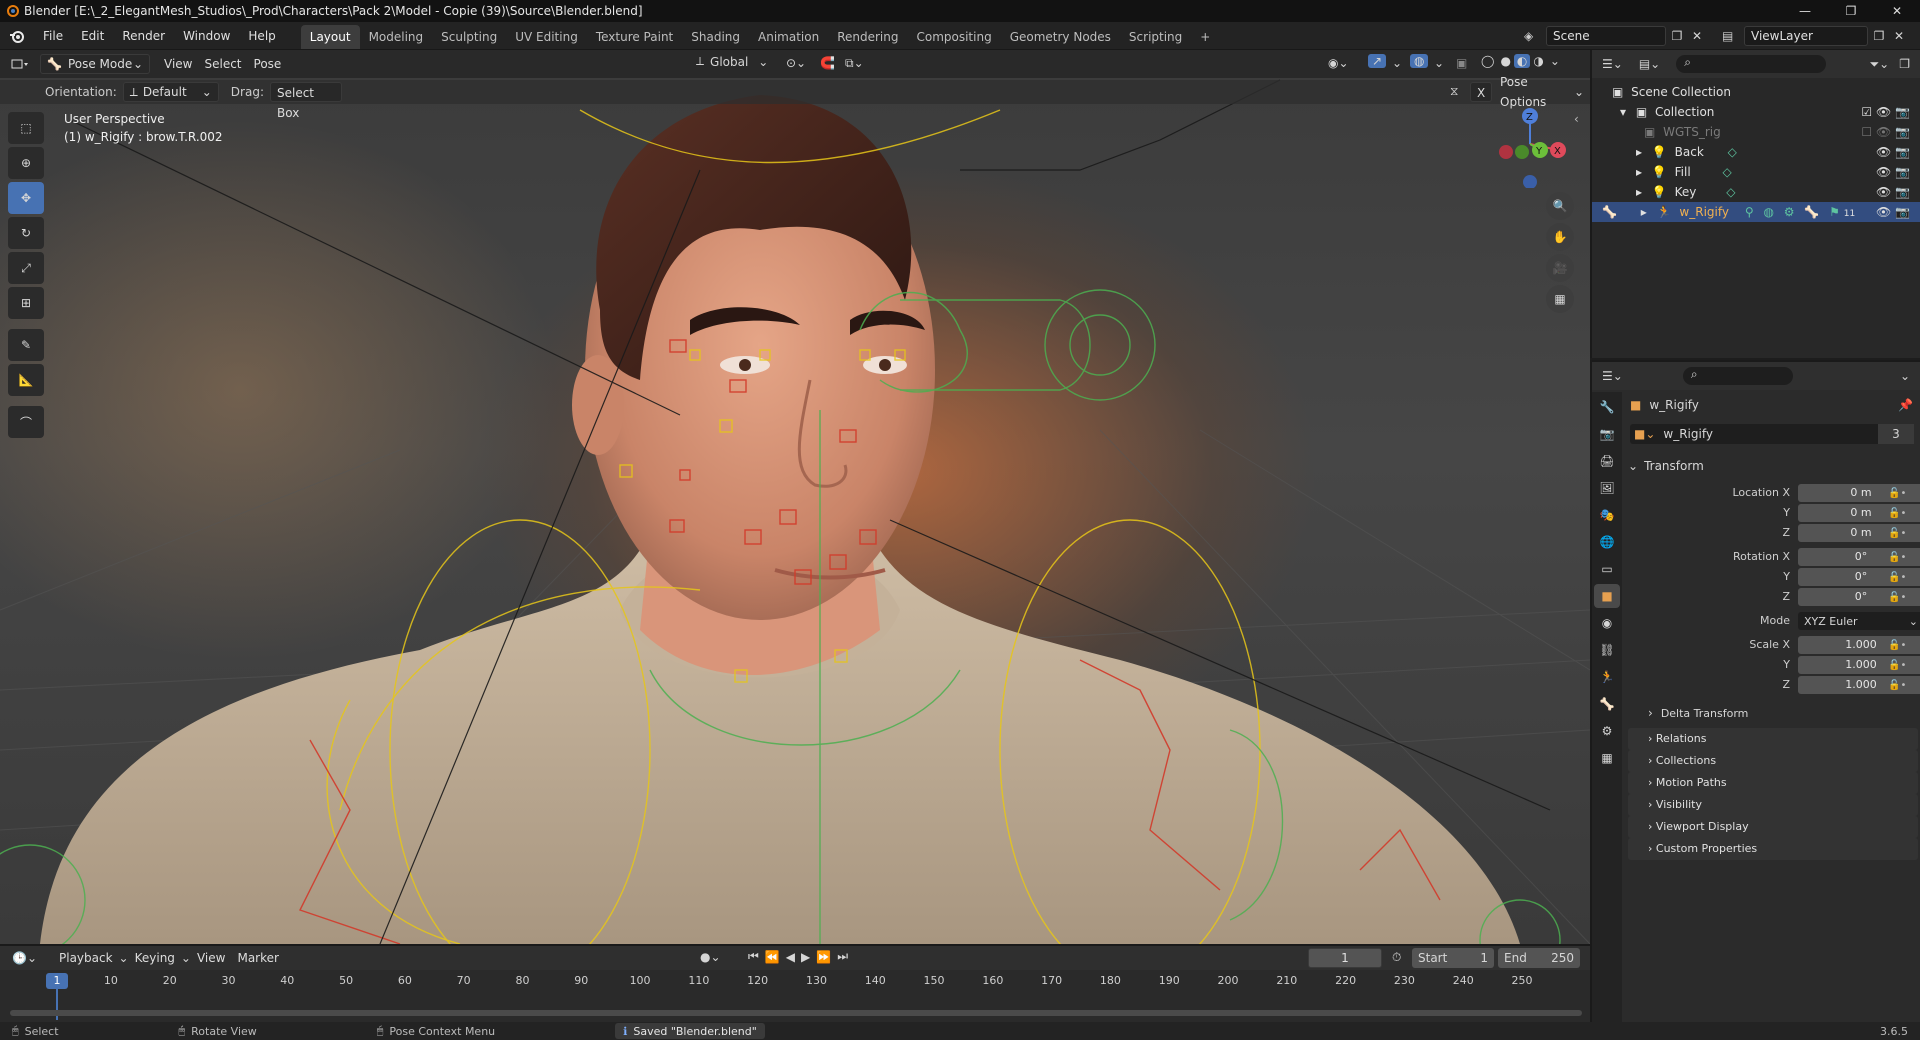 Image resolution: width=1920 pixels, height=1040 pixels. Describe the element at coordinates (26, 128) in the screenshot. I see `select-box-tool: ⬚` at that location.